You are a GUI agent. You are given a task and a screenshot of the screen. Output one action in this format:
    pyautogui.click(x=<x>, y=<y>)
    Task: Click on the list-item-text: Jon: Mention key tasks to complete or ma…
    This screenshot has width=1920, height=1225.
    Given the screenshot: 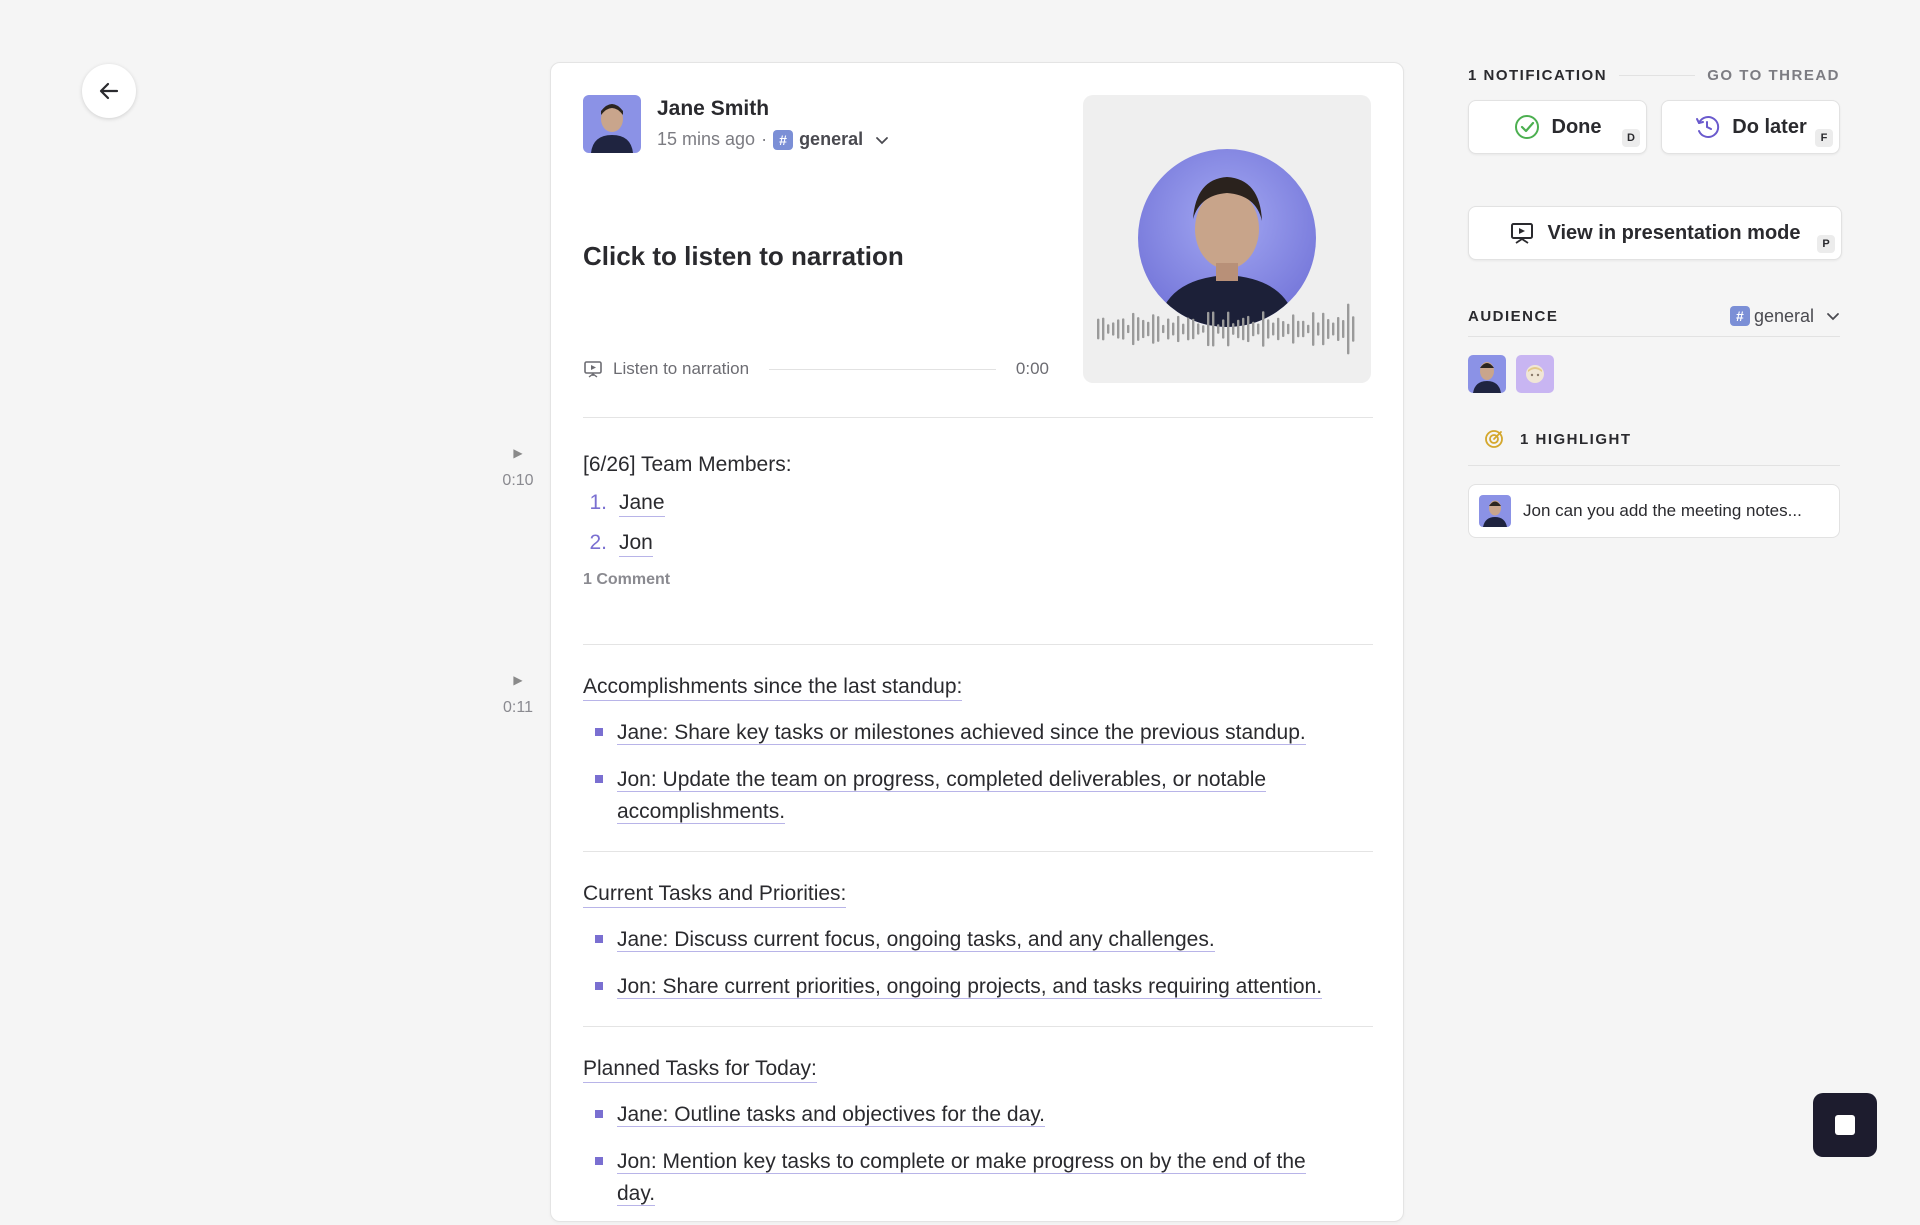 What is the action you would take?
    pyautogui.click(x=961, y=1178)
    